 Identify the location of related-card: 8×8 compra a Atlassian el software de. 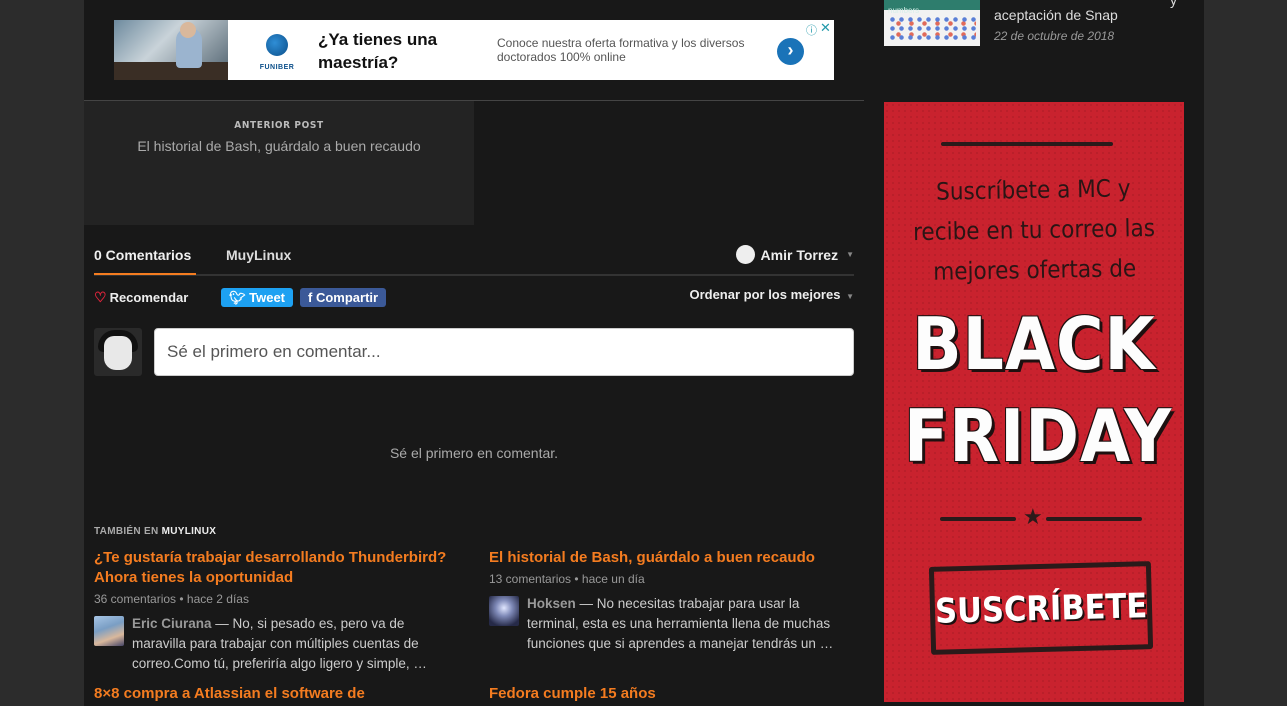
(274, 694).